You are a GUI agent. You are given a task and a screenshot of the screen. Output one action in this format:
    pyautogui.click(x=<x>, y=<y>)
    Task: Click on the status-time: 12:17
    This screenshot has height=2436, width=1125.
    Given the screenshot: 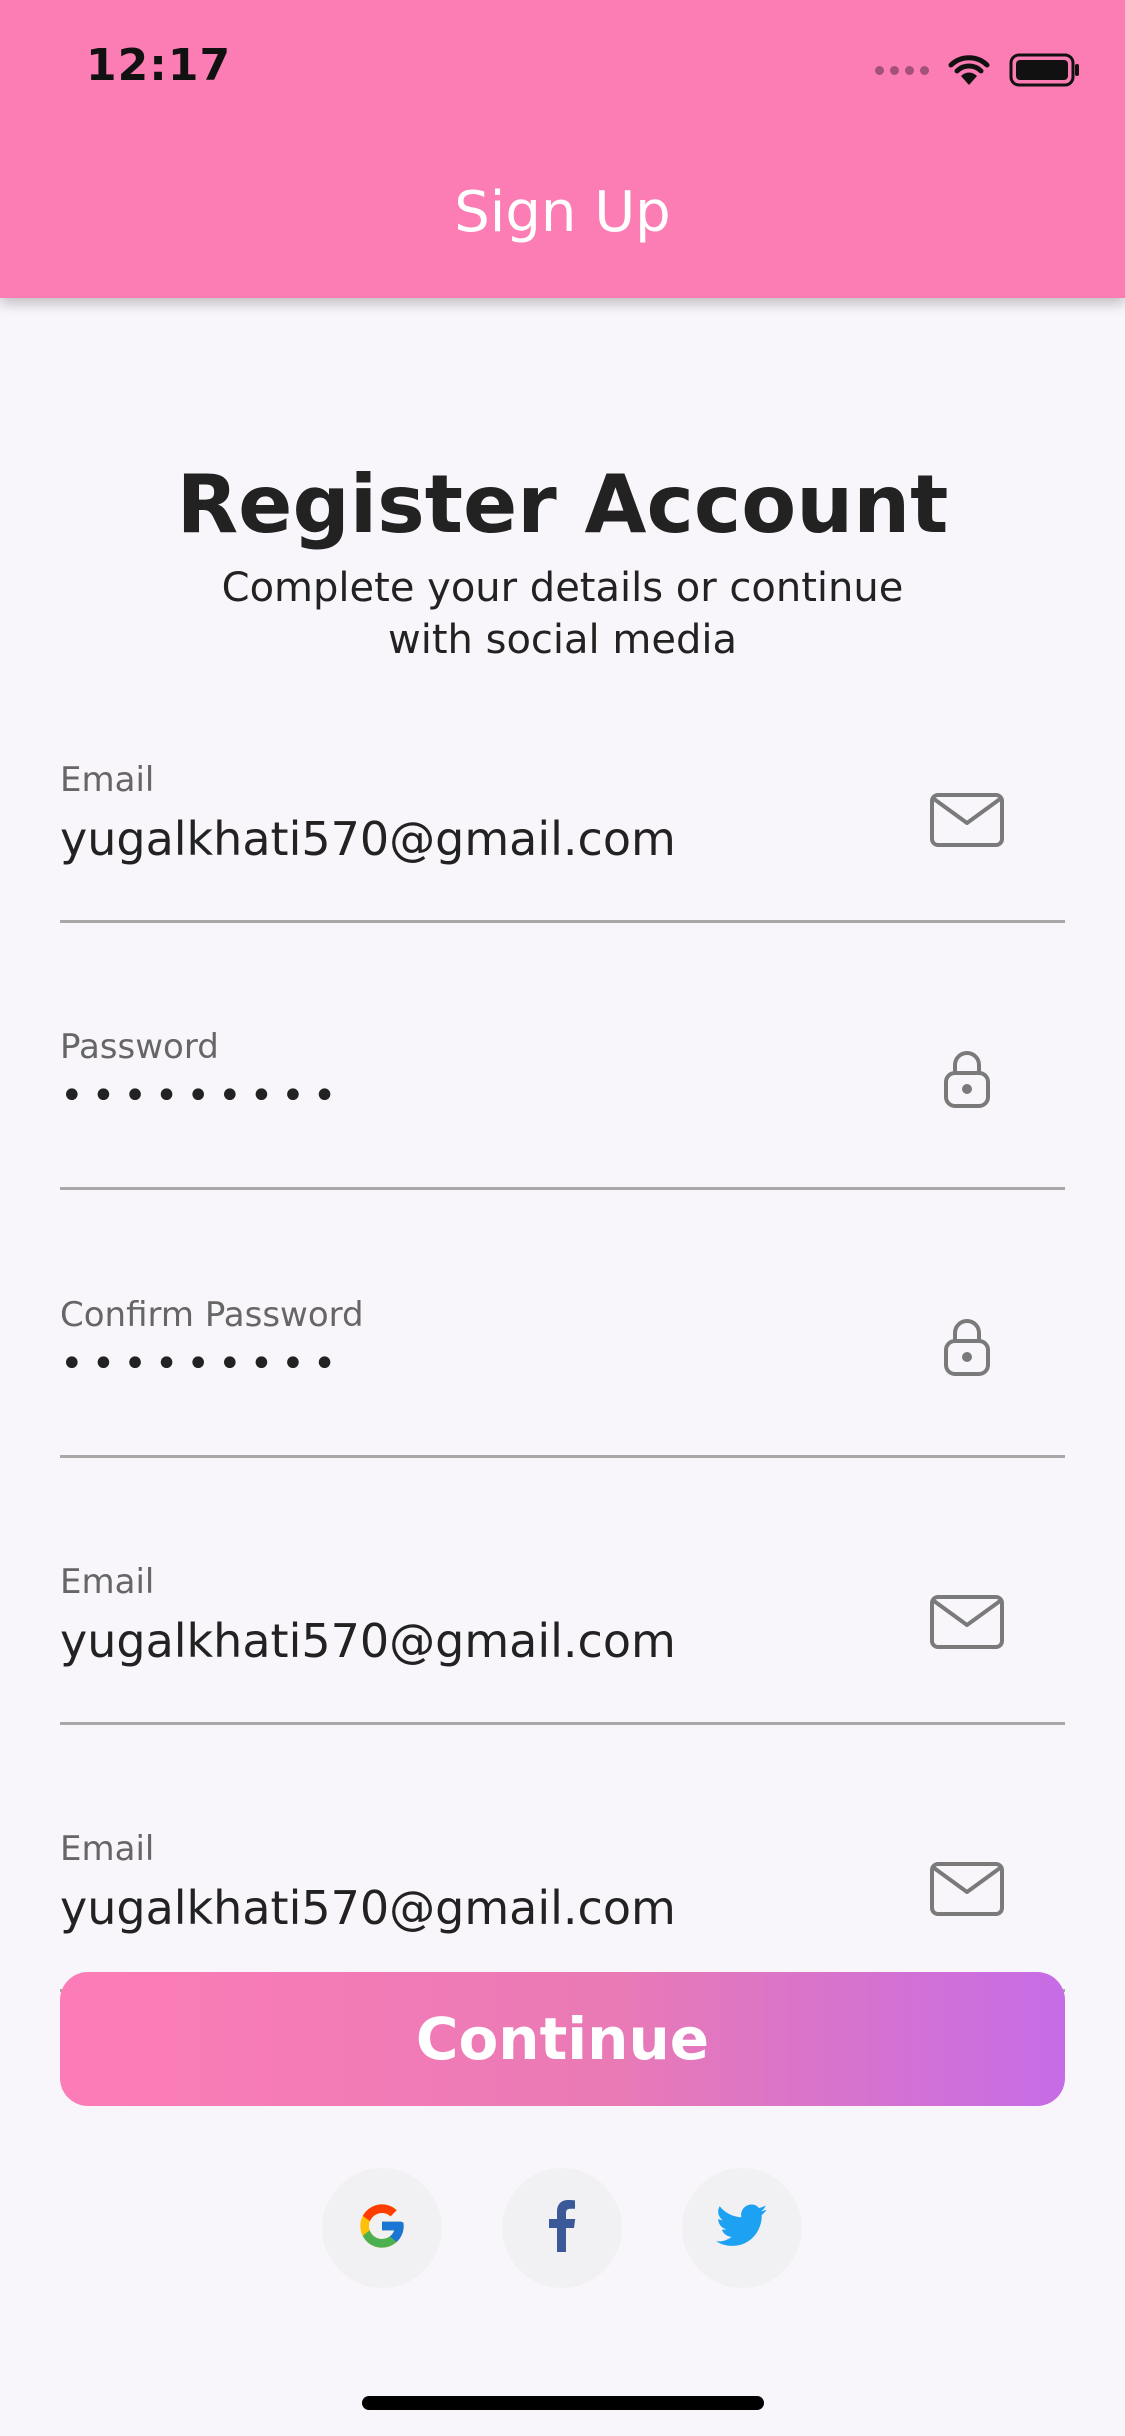 What is the action you would take?
    pyautogui.click(x=159, y=65)
    